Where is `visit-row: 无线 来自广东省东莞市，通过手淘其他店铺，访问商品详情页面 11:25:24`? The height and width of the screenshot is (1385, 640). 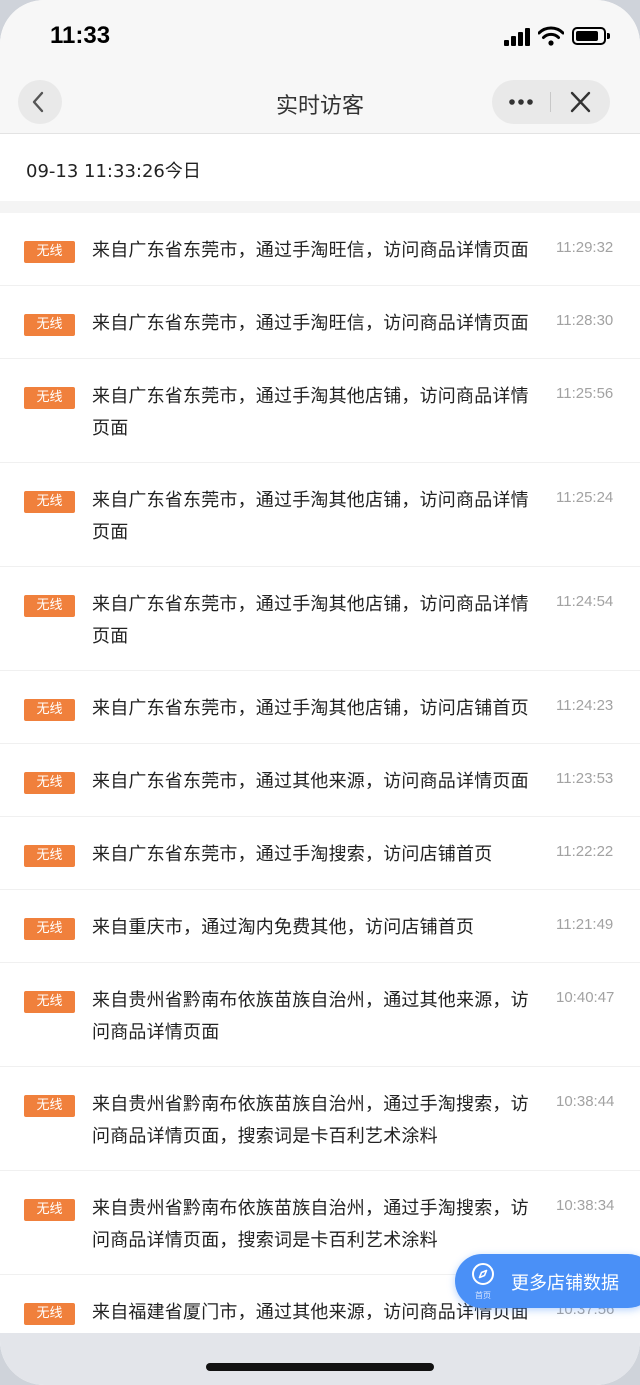
visit-row: 无线 来自广东省东莞市，通过手淘其他店铺，访问商品详情页面 11:25:24 is located at coordinates (320, 515).